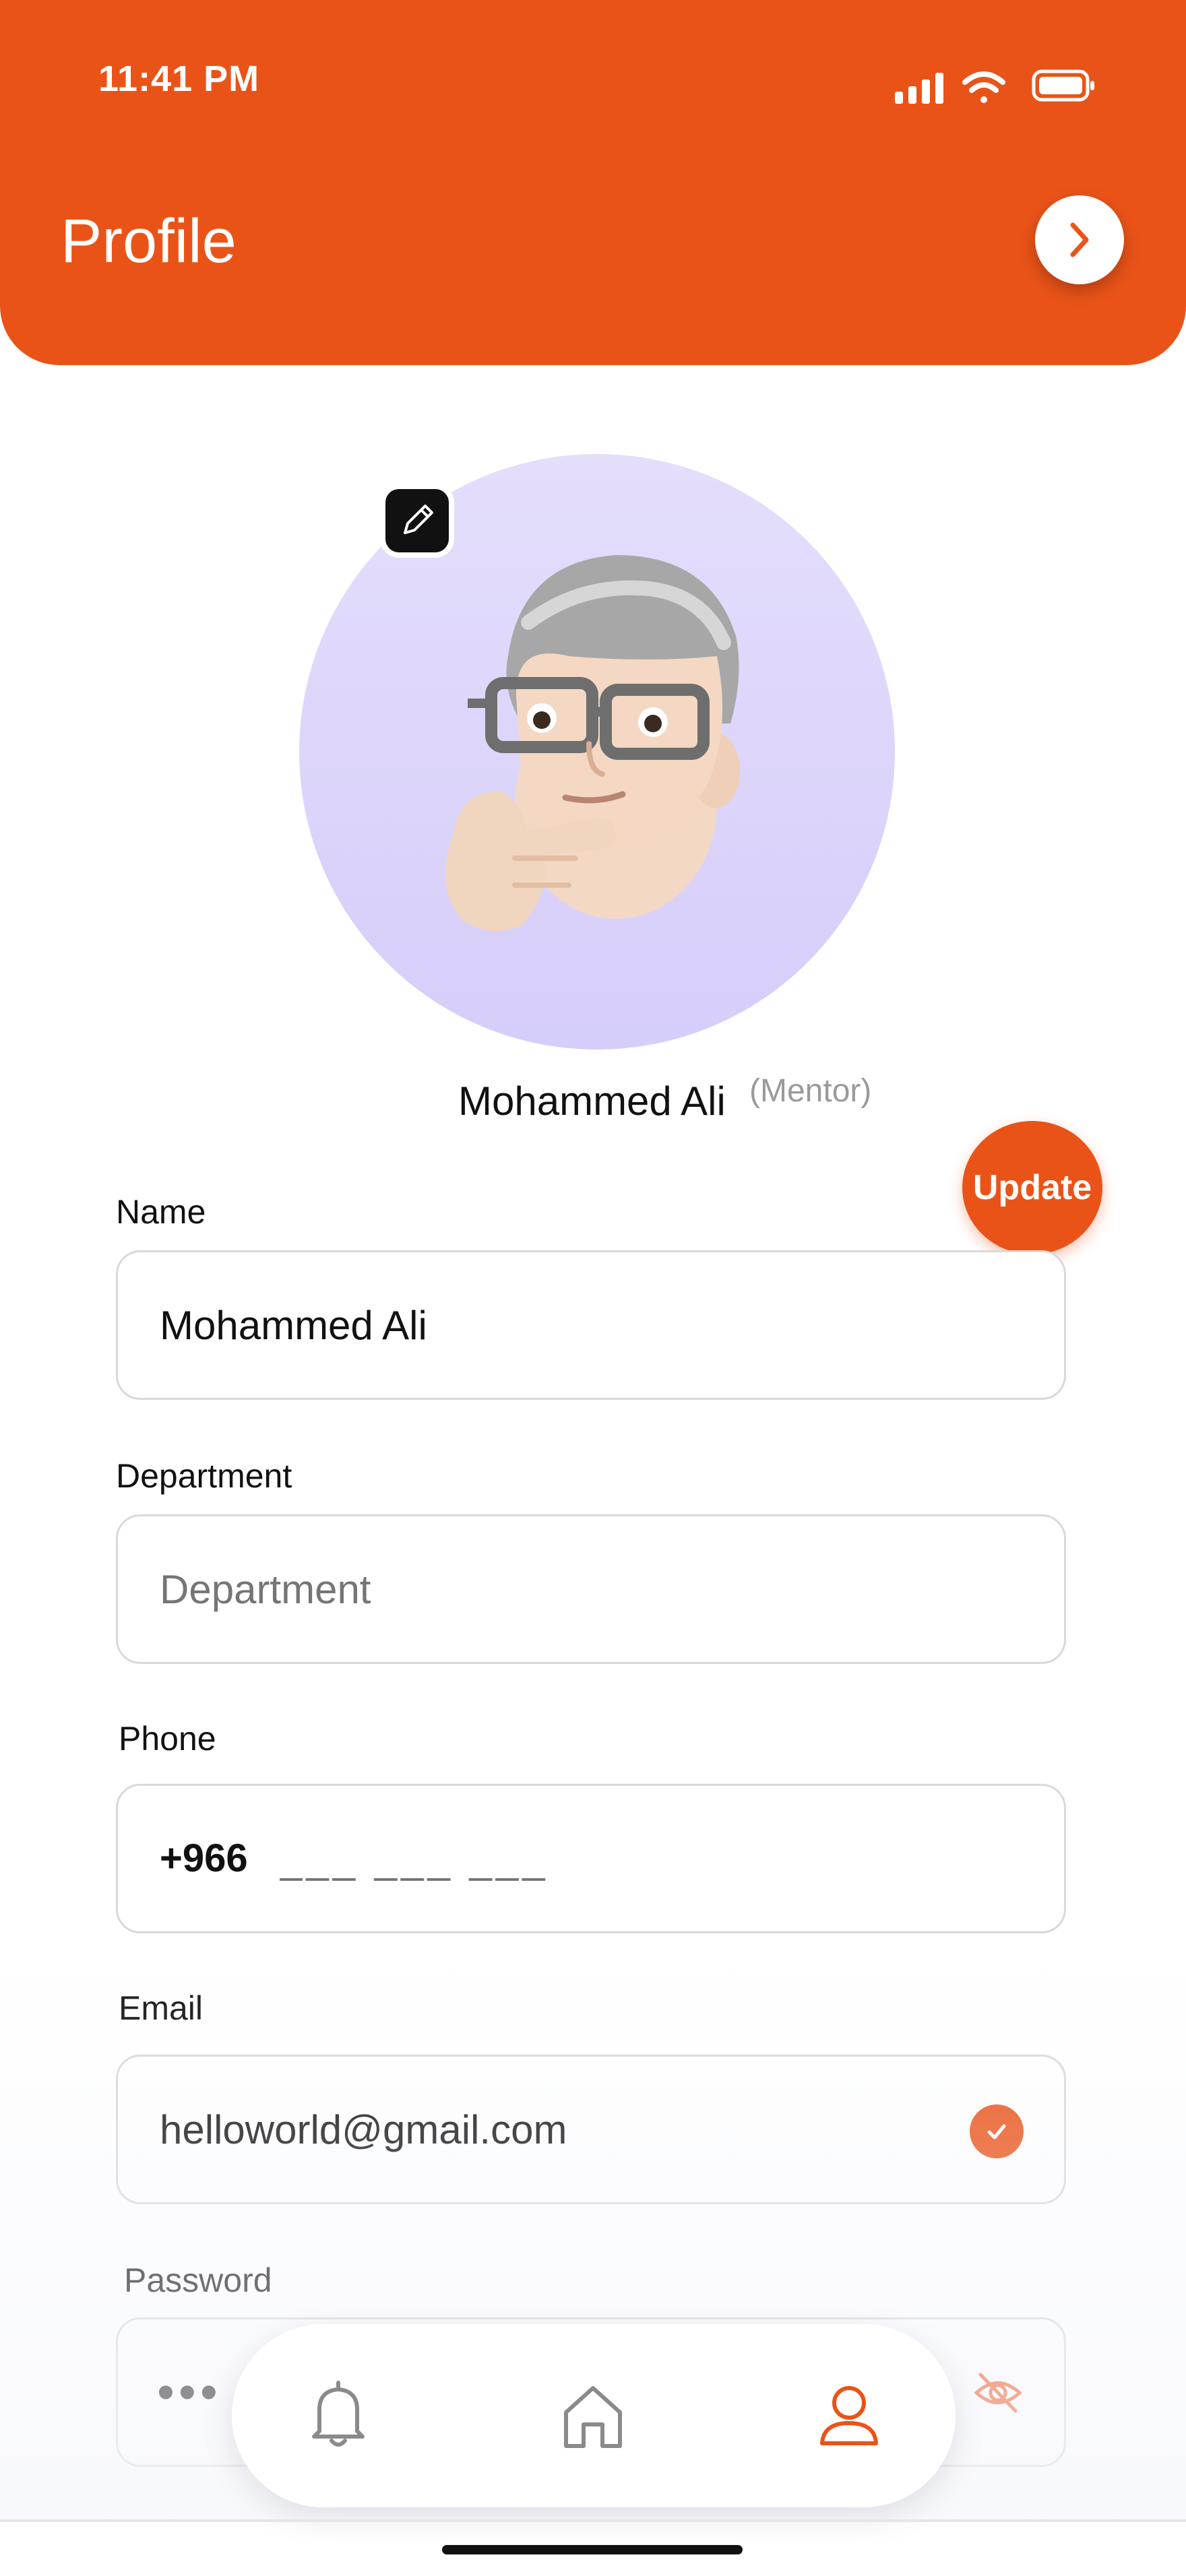 The width and height of the screenshot is (1186, 2576). I want to click on email-field-container, so click(591, 2129).